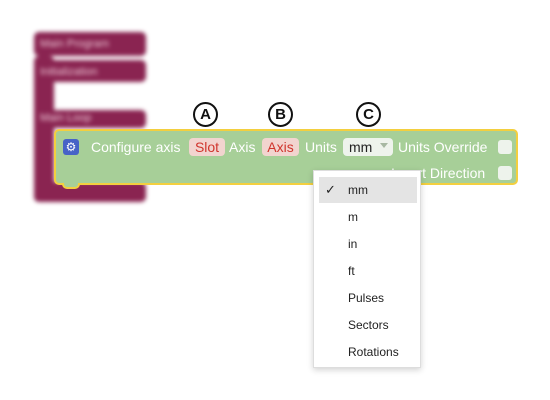 The image size is (550, 400). Describe the element at coordinates (505, 173) in the screenshot. I see `invert-direction-checkbox` at that location.